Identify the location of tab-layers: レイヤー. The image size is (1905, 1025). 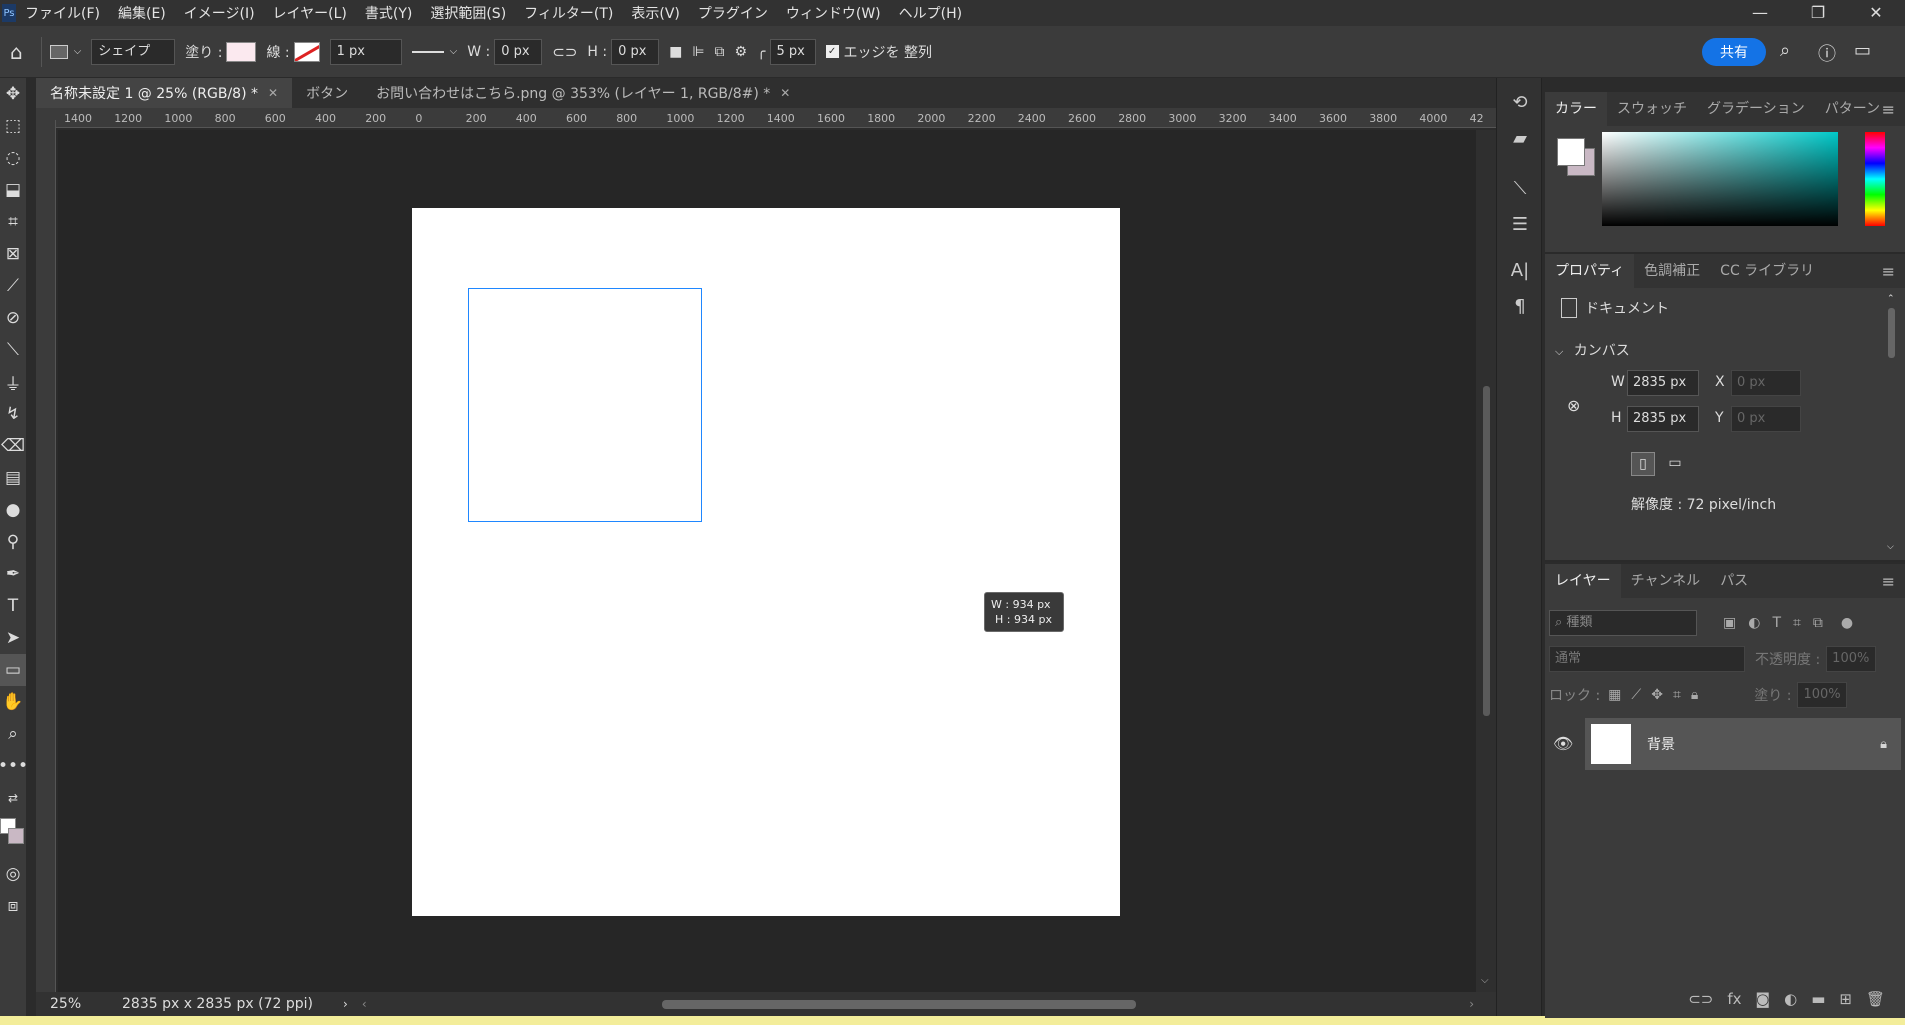
(1583, 581).